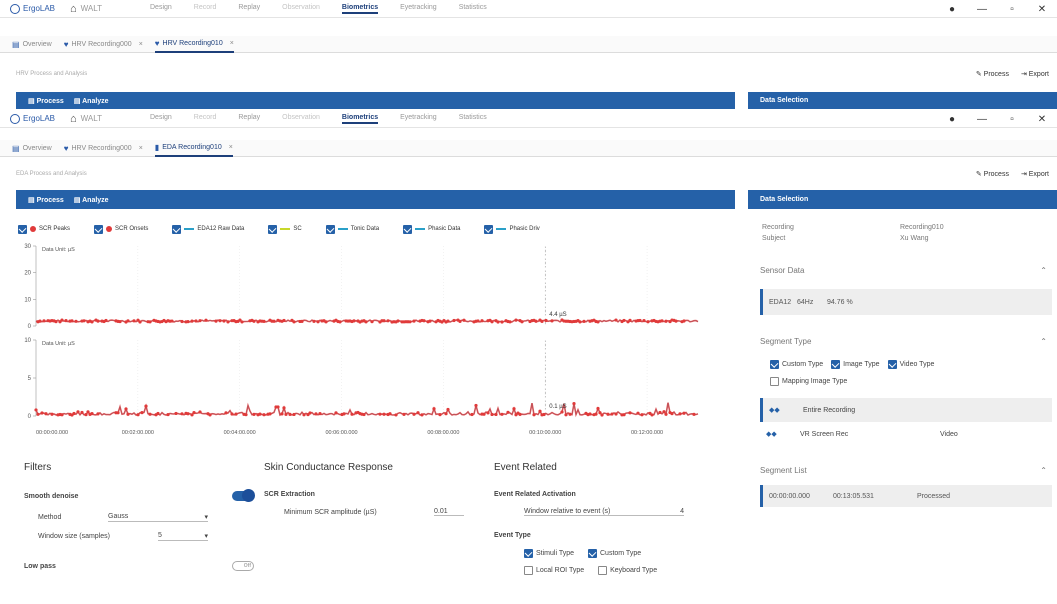 The height and width of the screenshot is (604, 1057). What do you see at coordinates (992, 174) in the screenshot?
I see `process-button: ✎ Process` at bounding box center [992, 174].